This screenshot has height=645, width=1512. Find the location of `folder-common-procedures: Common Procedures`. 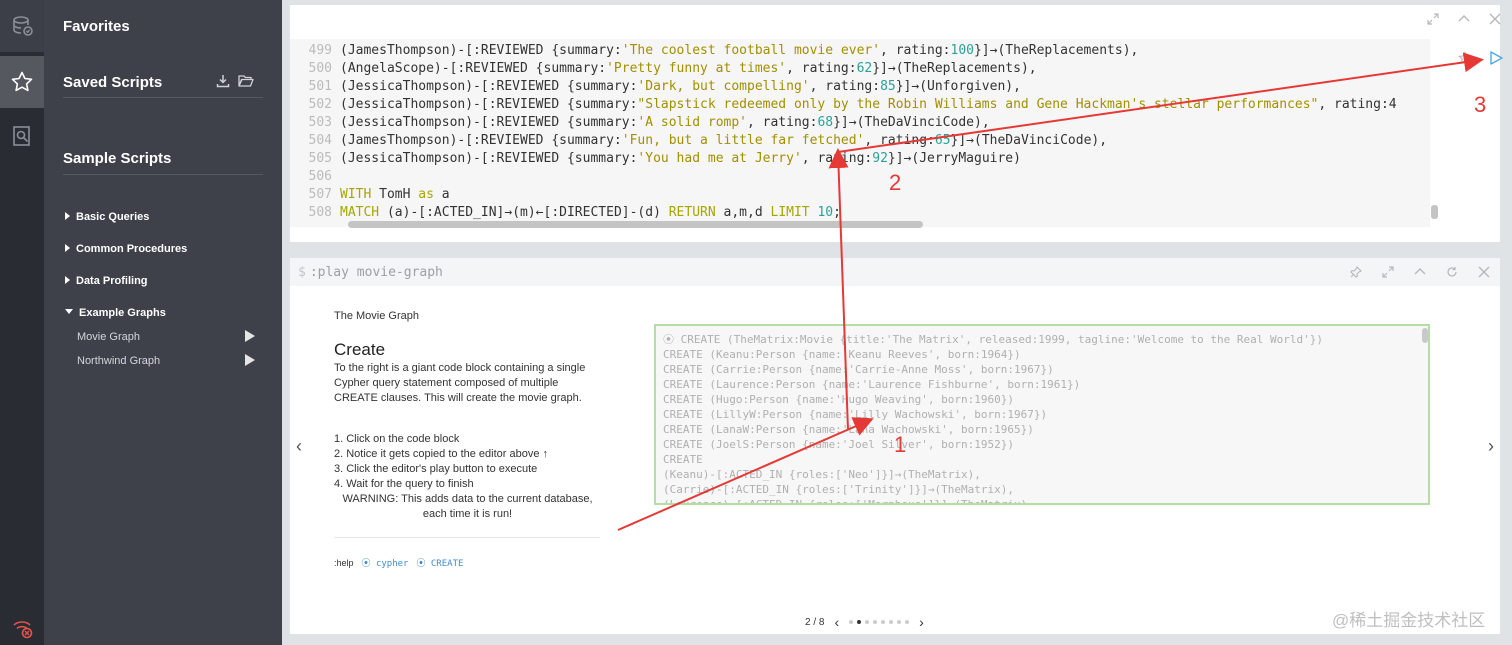

folder-common-procedures: Common Procedures is located at coordinates (126, 249).